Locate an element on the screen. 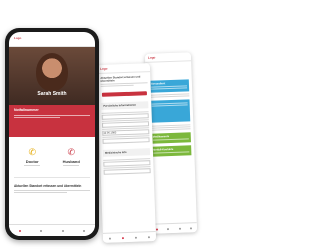 This screenshot has width=320, height=250. profile-photo is located at coordinates (52, 72).